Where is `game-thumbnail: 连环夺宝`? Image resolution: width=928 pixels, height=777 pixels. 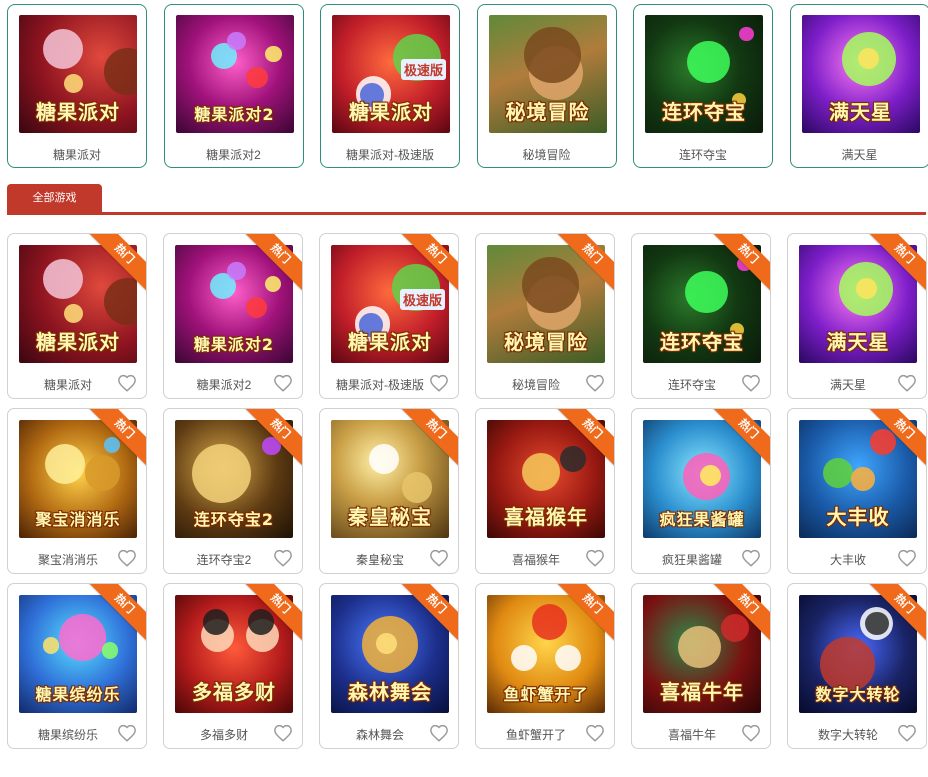
game-thumbnail: 连环夺宝 is located at coordinates (704, 74).